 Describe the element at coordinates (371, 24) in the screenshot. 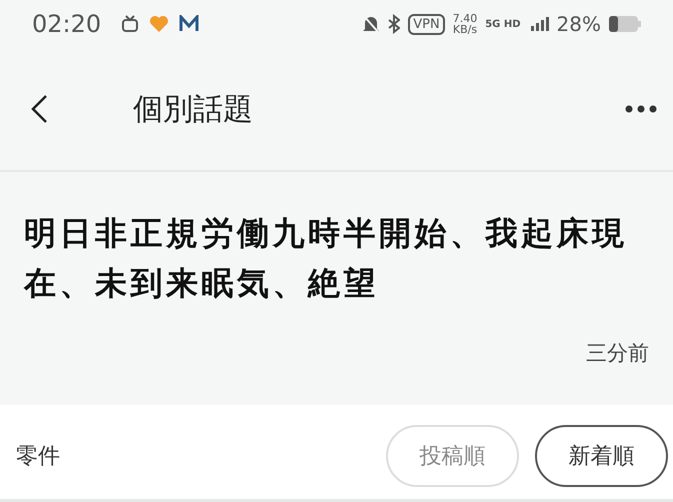

I see `muted-bell-icon` at that location.